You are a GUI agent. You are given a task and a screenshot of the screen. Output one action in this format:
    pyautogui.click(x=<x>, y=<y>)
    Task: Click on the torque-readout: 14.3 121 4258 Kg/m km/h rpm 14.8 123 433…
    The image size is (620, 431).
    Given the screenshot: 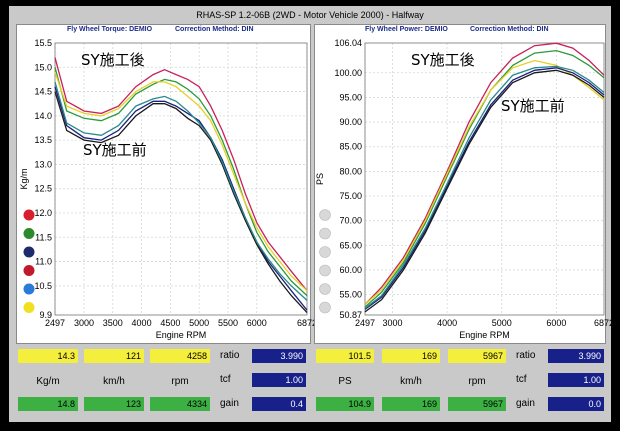 What is the action you would take?
    pyautogui.click(x=161, y=382)
    